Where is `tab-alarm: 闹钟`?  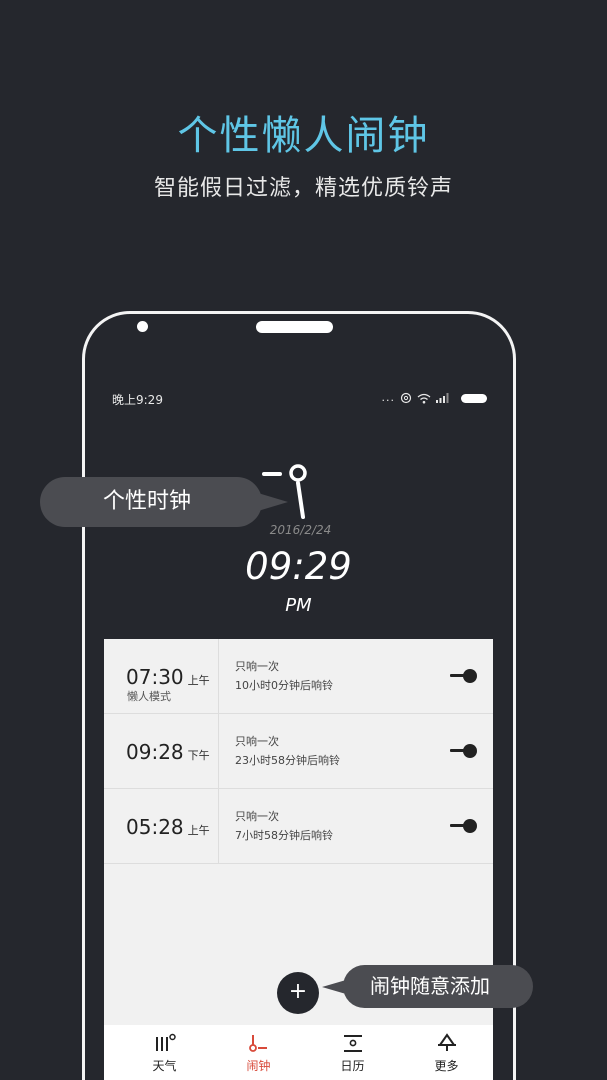 tab-alarm: 闹钟 is located at coordinates (258, 1052).